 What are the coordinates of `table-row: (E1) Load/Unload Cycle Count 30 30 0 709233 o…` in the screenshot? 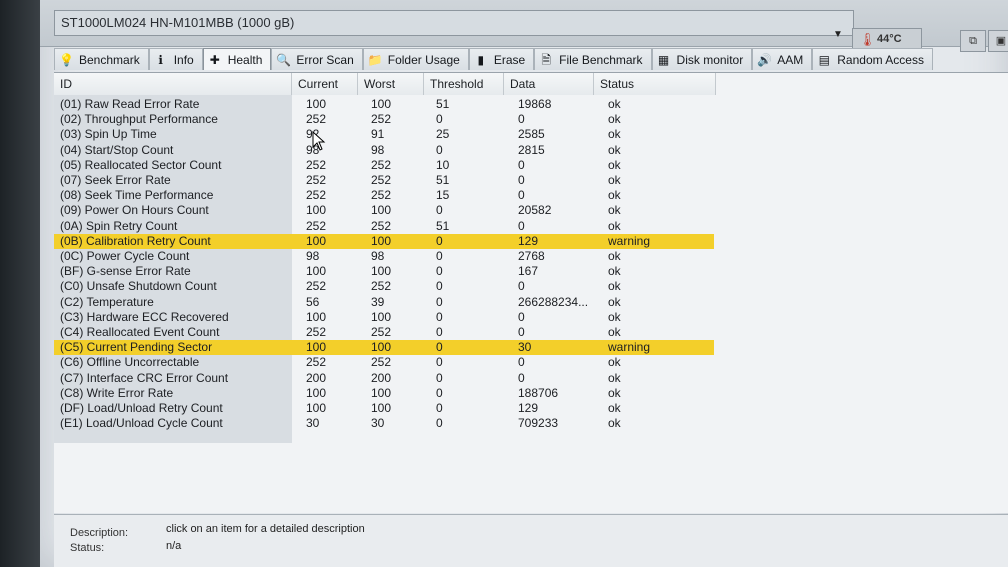 It's located at (384, 423).